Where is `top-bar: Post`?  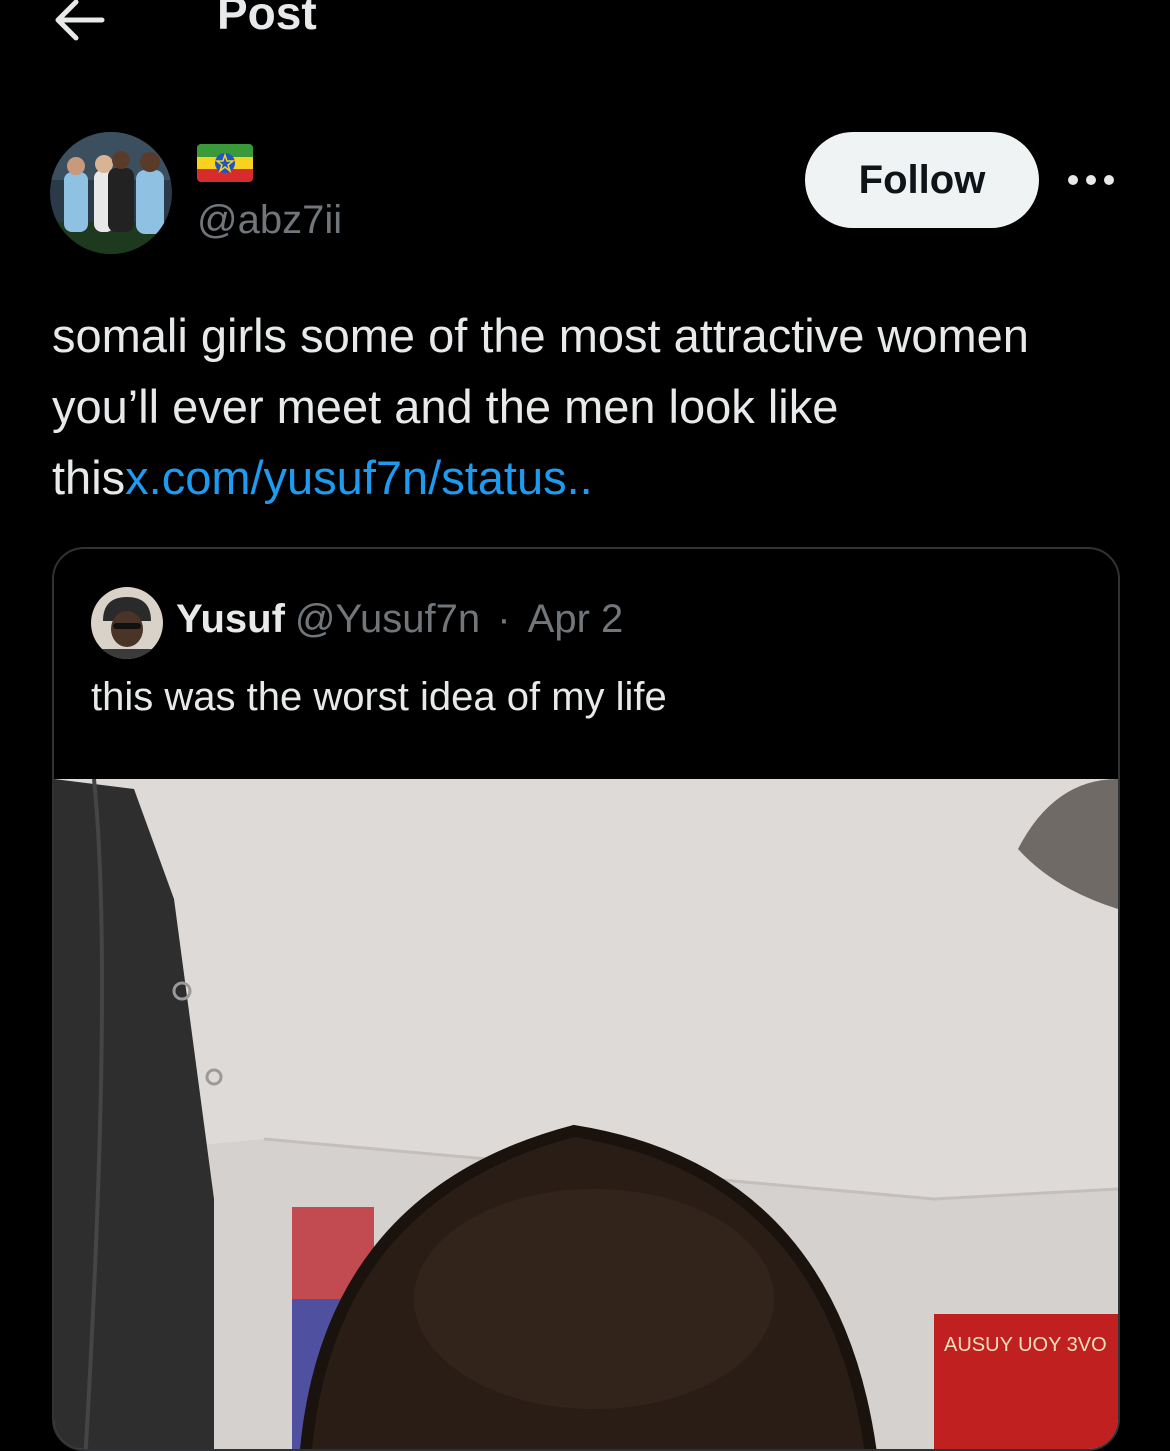 top-bar: Post is located at coordinates (585, 30).